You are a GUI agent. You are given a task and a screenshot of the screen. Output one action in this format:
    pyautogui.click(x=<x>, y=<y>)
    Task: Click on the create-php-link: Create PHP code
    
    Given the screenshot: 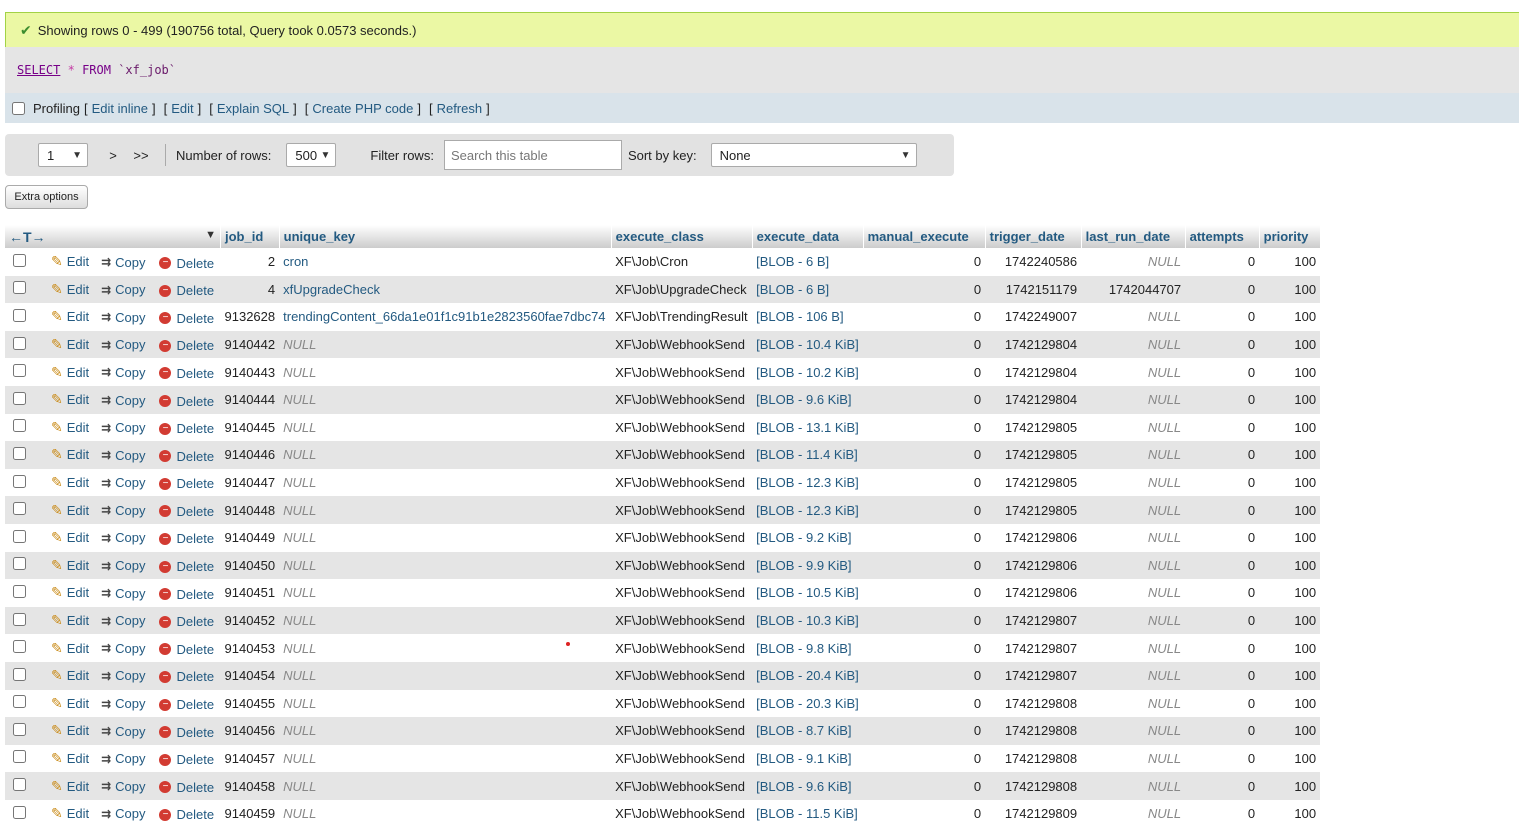 What is the action you would take?
    pyautogui.click(x=362, y=108)
    